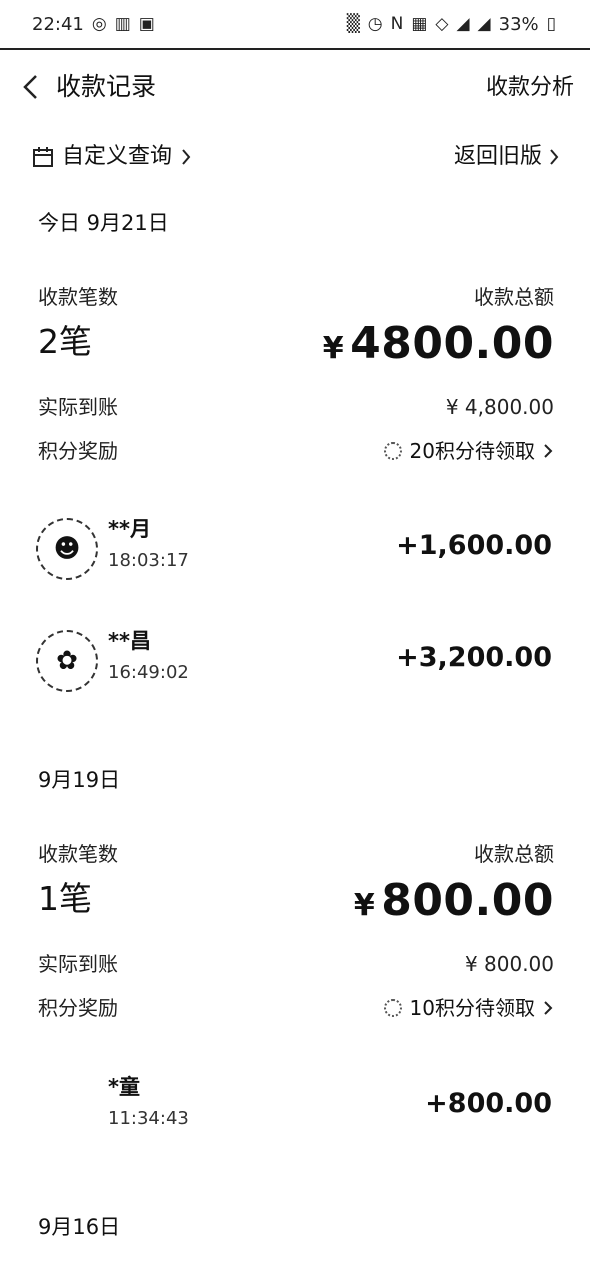  I want to click on reward-link: 20积分待领取, so click(468, 451).